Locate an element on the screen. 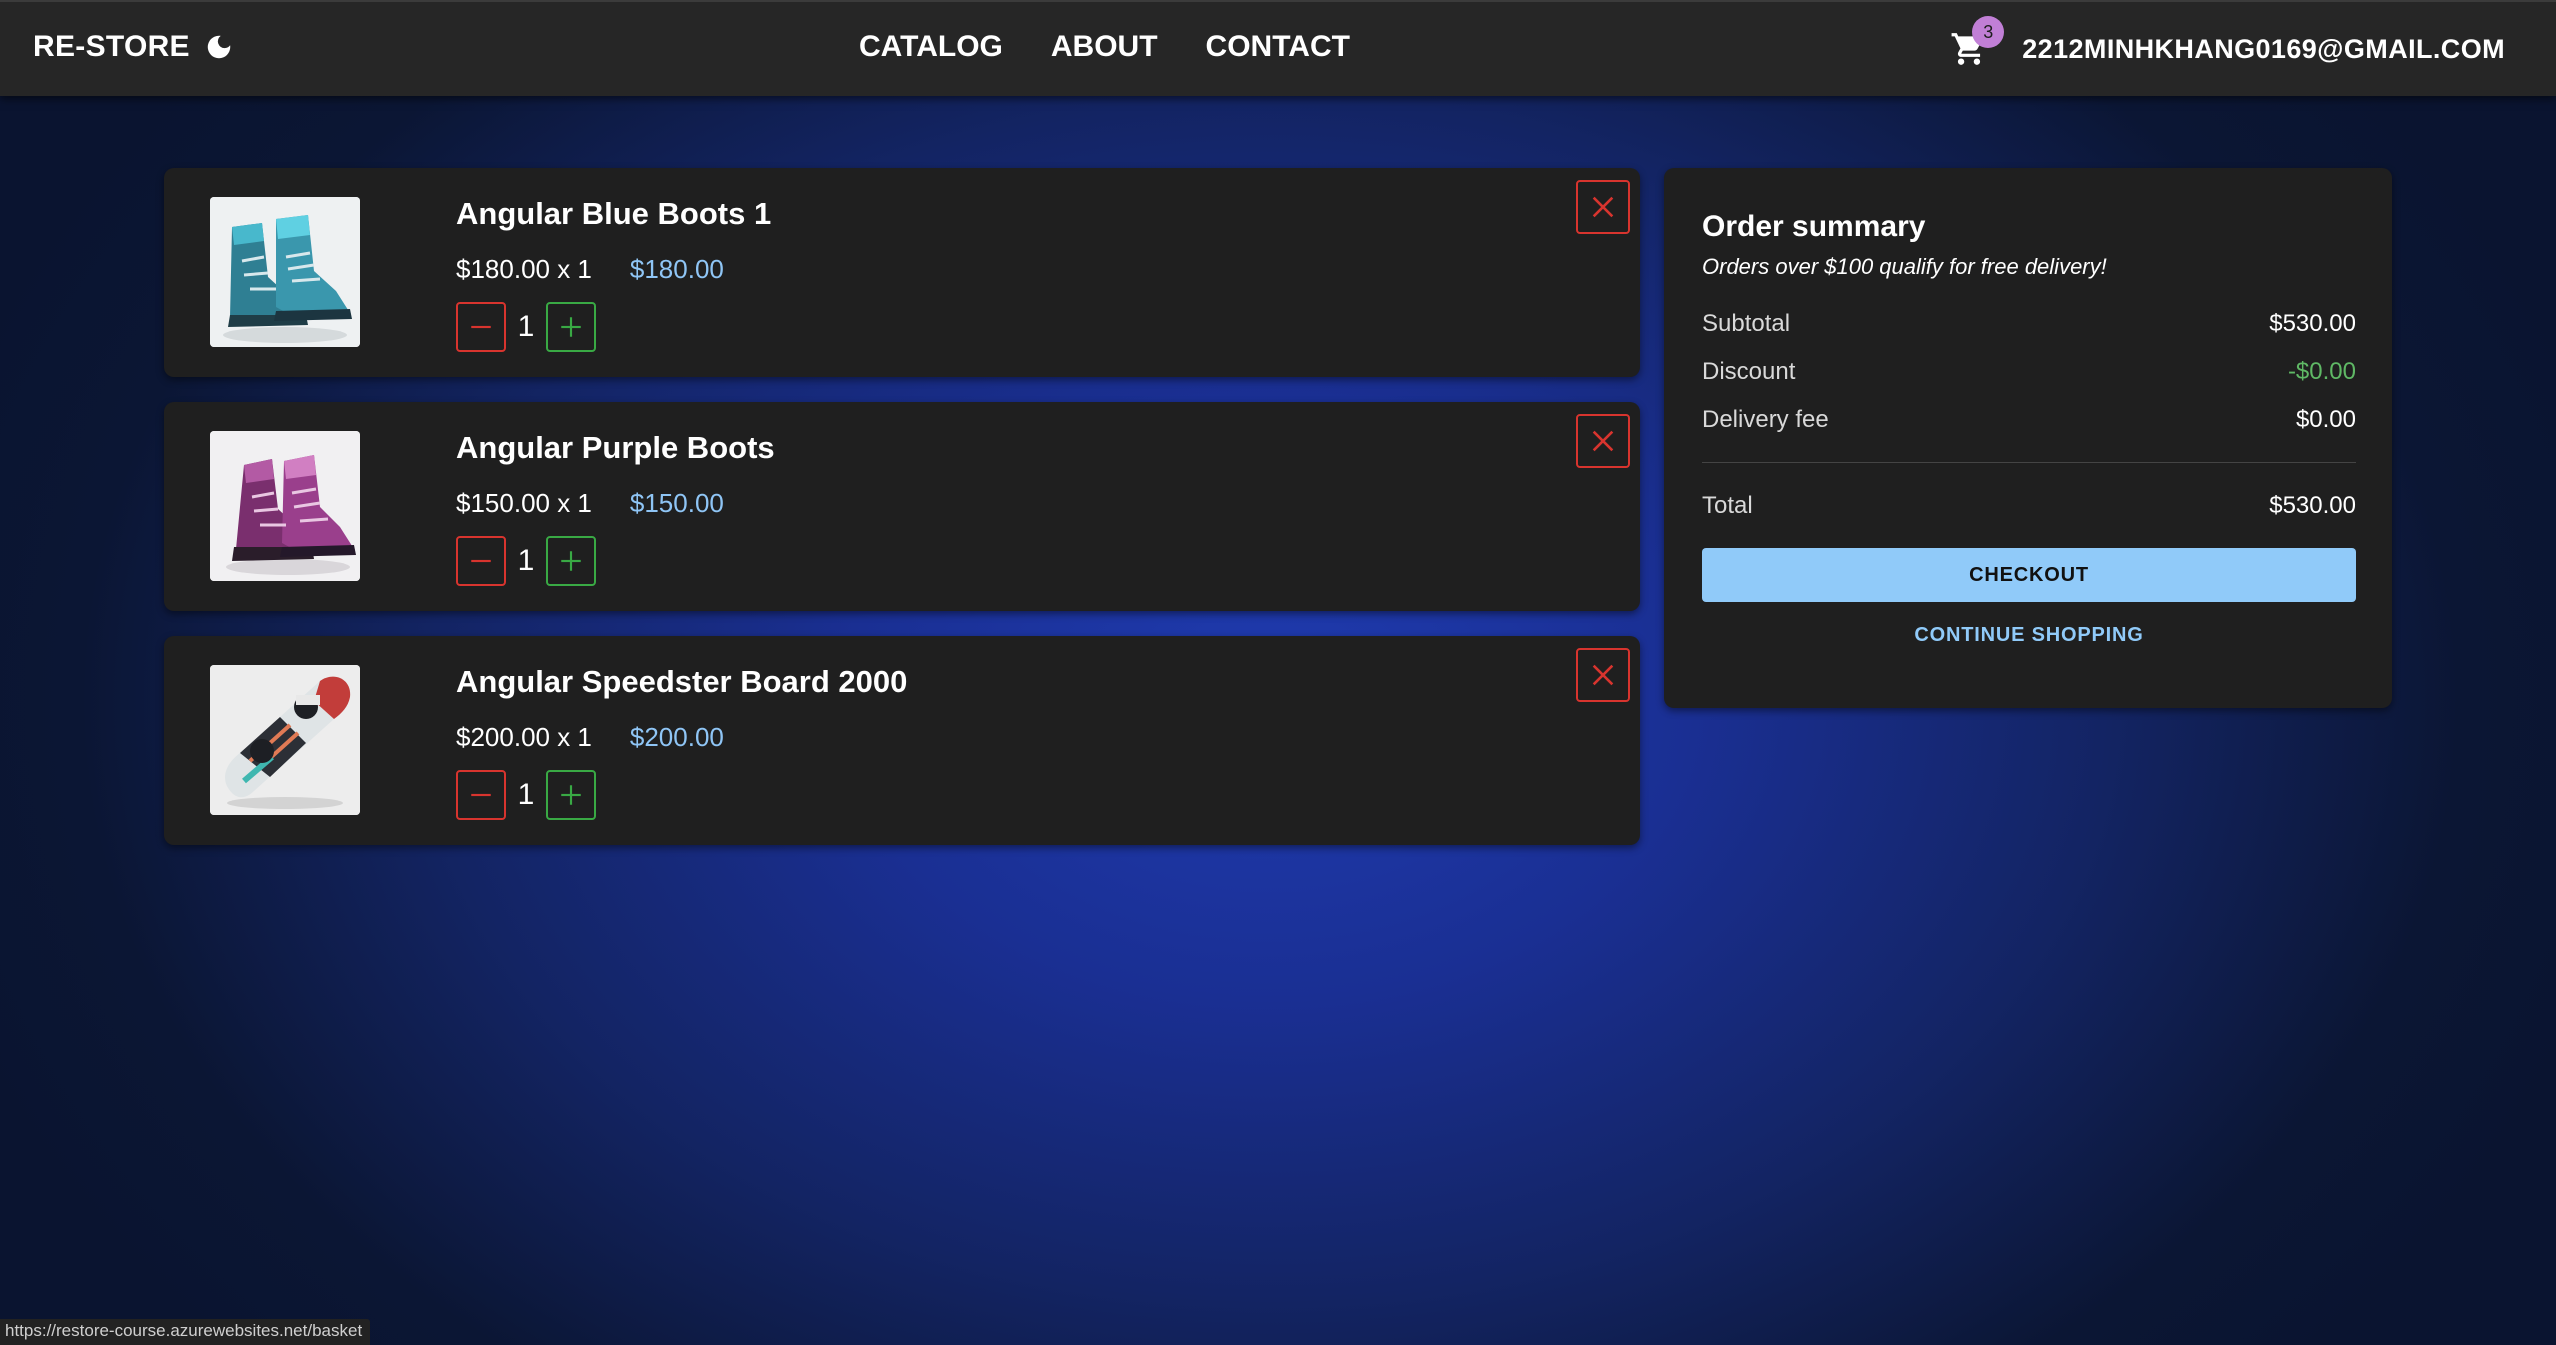 The image size is (2556, 1345). dark-mode-icon is located at coordinates (219, 47).